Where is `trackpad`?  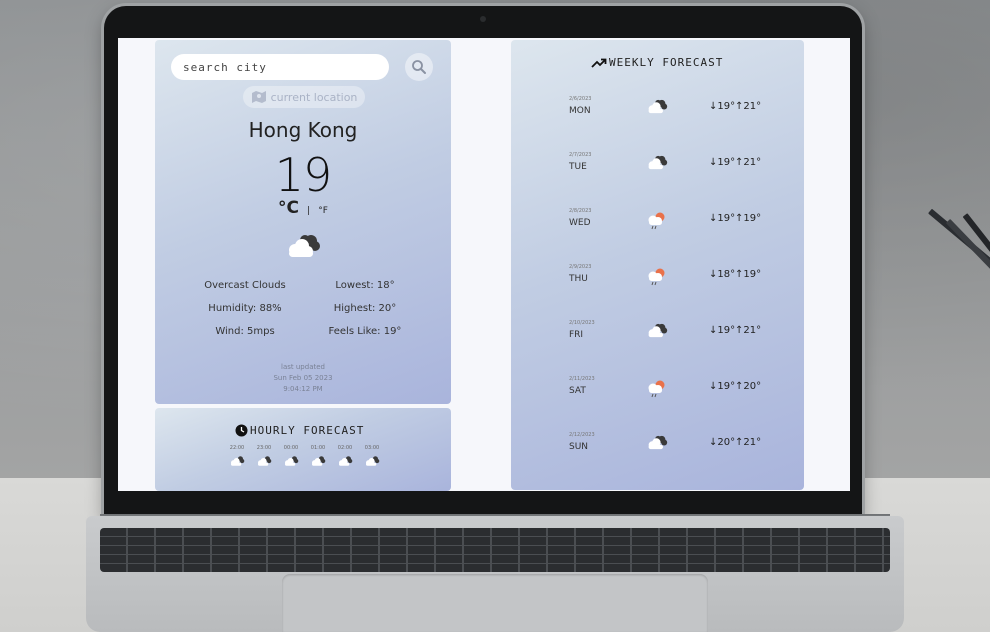
trackpad is located at coordinates (495, 603).